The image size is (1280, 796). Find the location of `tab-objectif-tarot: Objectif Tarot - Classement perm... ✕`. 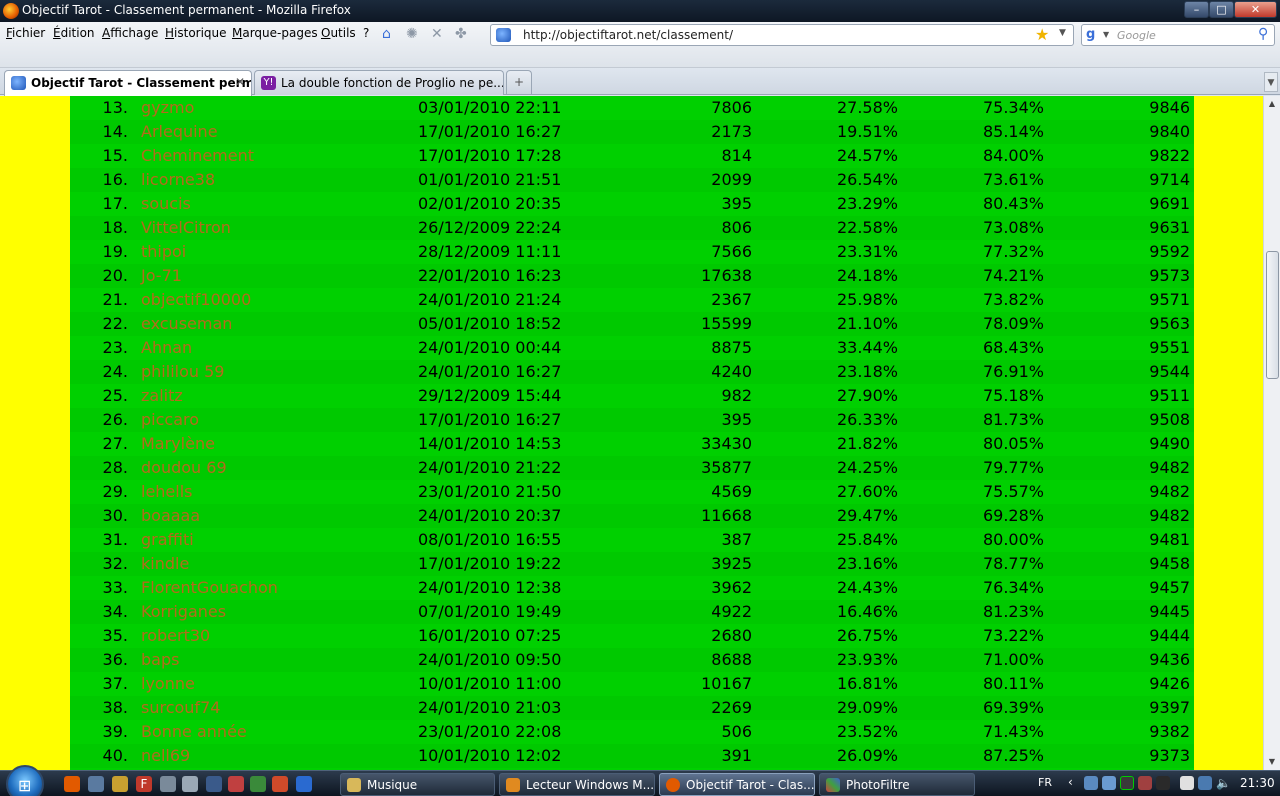

tab-objectif-tarot: Objectif Tarot - Classement perm... ✕ is located at coordinates (128, 83).